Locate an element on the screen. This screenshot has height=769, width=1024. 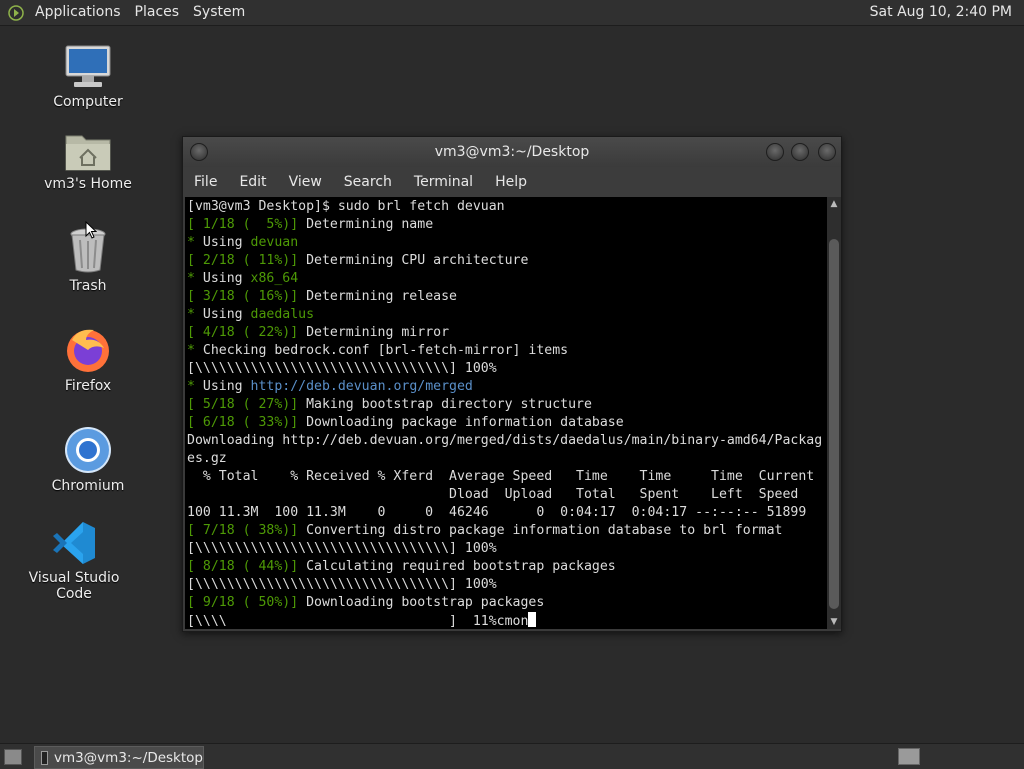
clock: Sat Aug 10, 2:40 PM is located at coordinates (941, 12).